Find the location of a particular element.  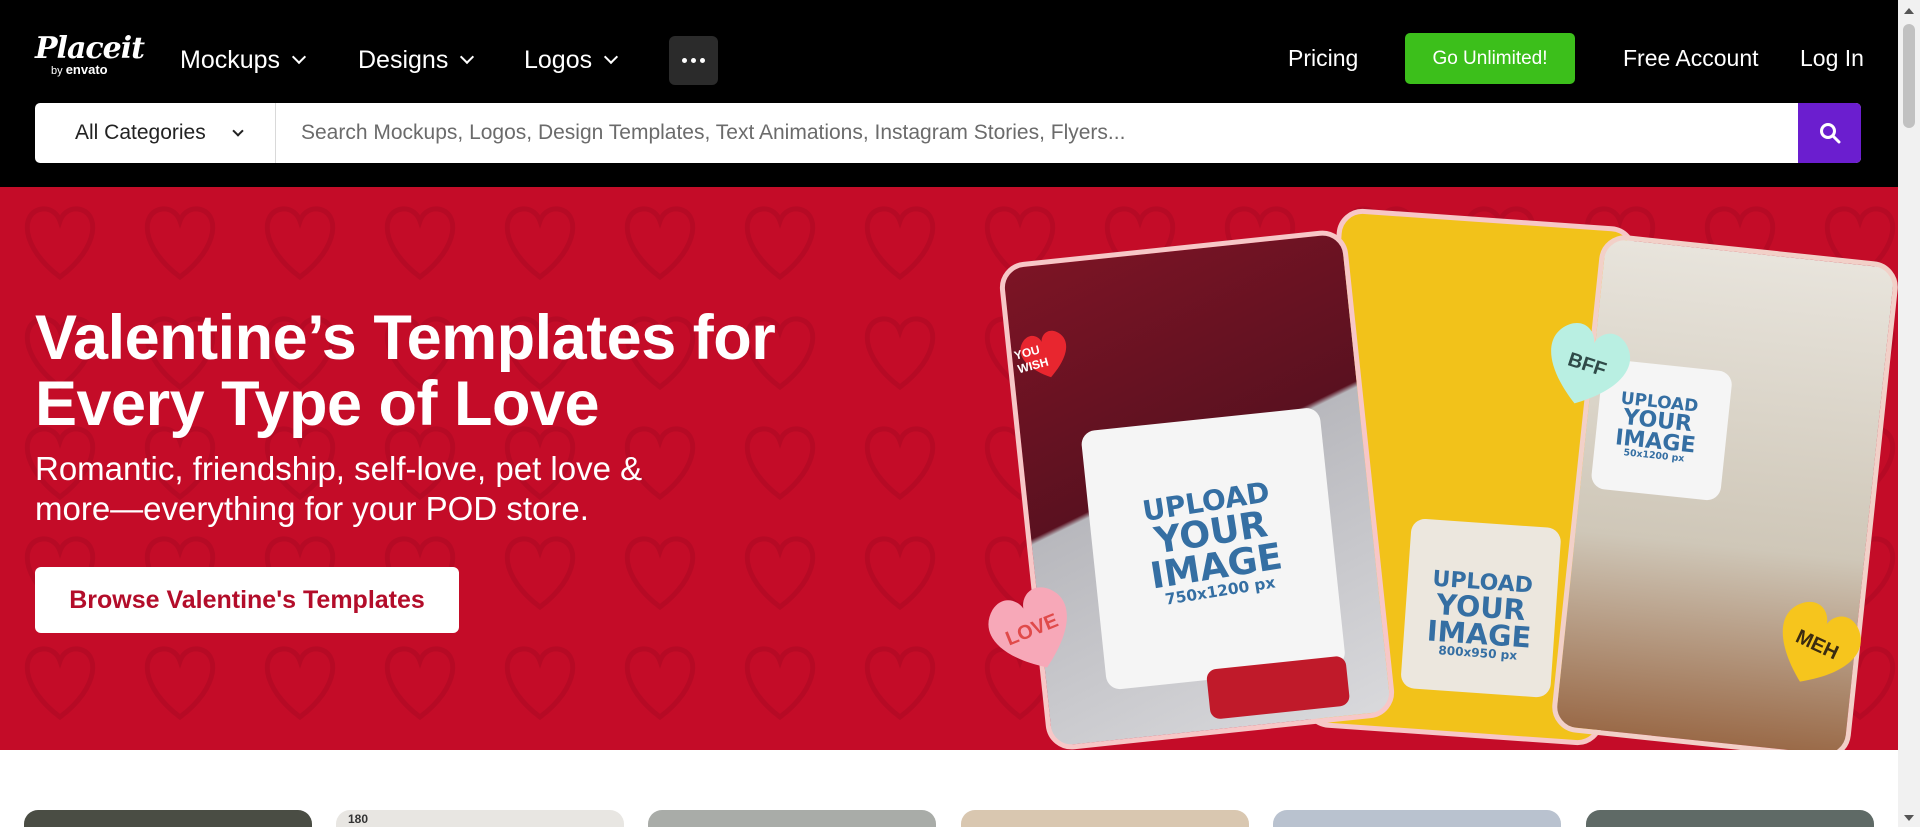

pricing-link: Pricing is located at coordinates (1323, 58).